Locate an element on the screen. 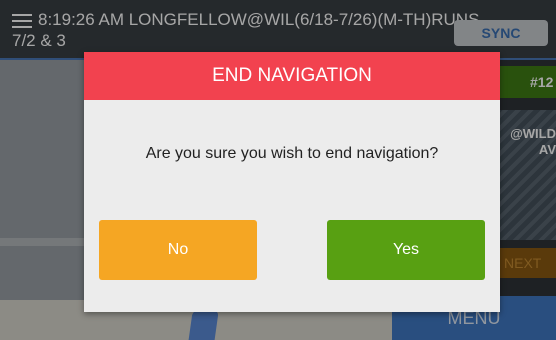  no-button: No is located at coordinates (178, 250).